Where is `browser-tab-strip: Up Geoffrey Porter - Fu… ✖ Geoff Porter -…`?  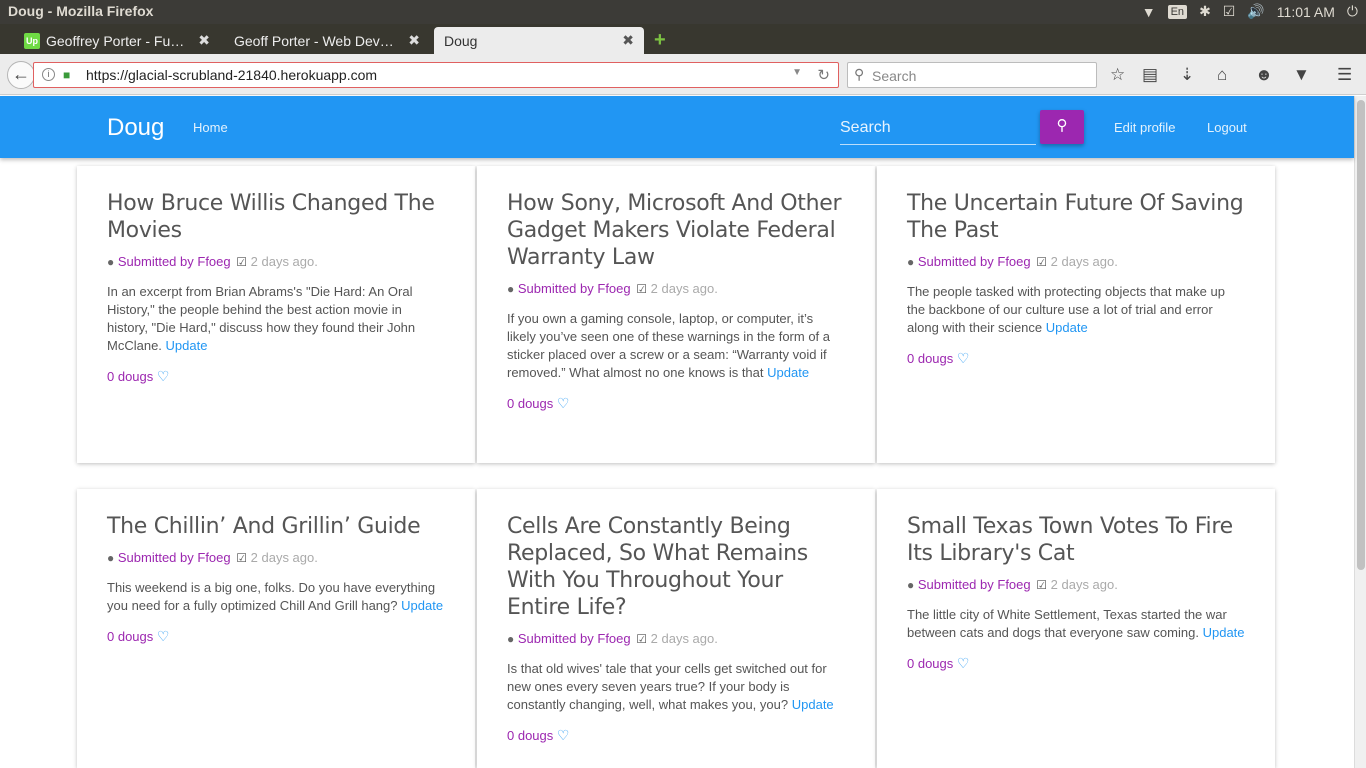
browser-tab-strip: Up Geoffrey Porter - Fu… ✖ Geoff Porter -… is located at coordinates (683, 39).